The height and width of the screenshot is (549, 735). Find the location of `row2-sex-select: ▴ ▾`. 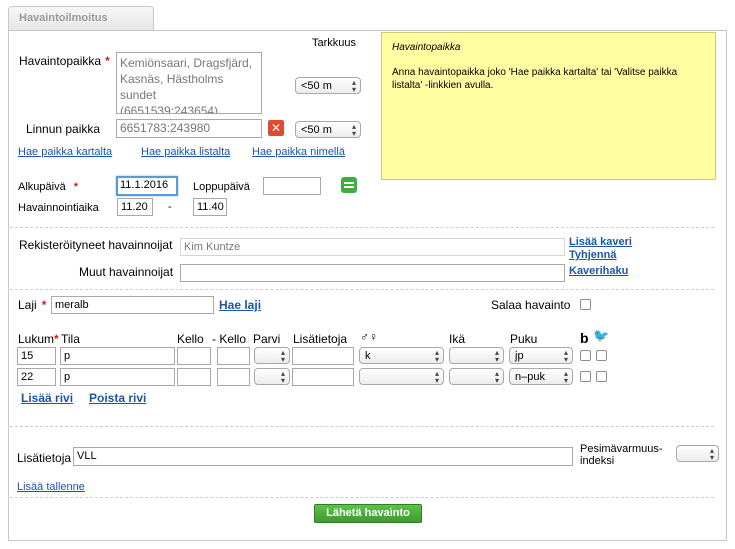

row2-sex-select: ▴ ▾ is located at coordinates (401, 376).